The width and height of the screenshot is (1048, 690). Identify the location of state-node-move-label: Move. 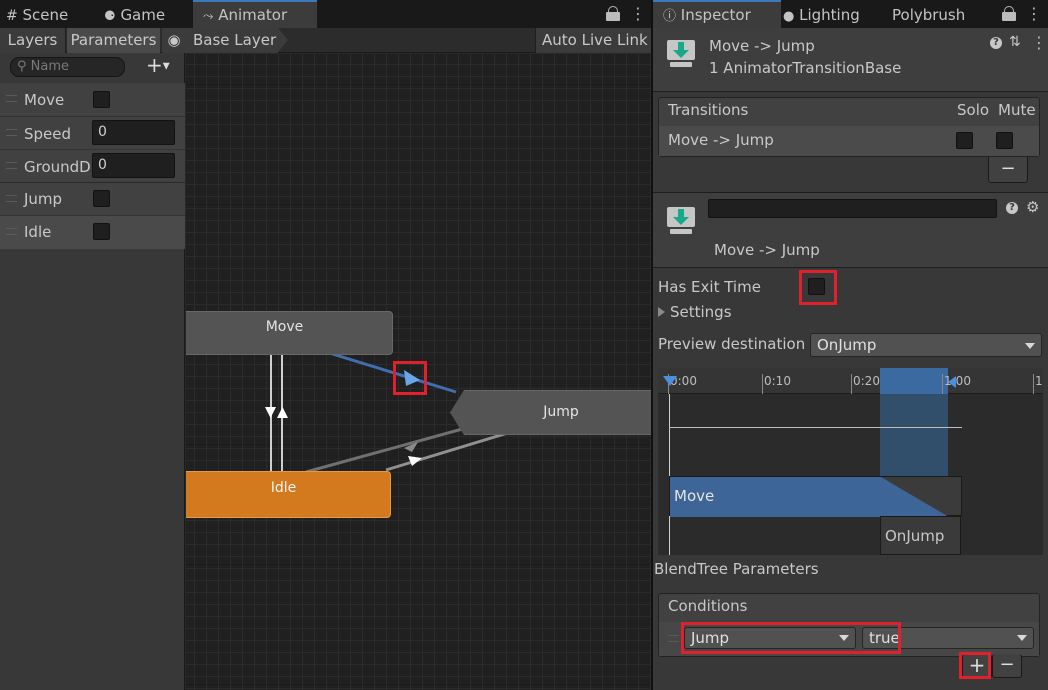
(284, 327).